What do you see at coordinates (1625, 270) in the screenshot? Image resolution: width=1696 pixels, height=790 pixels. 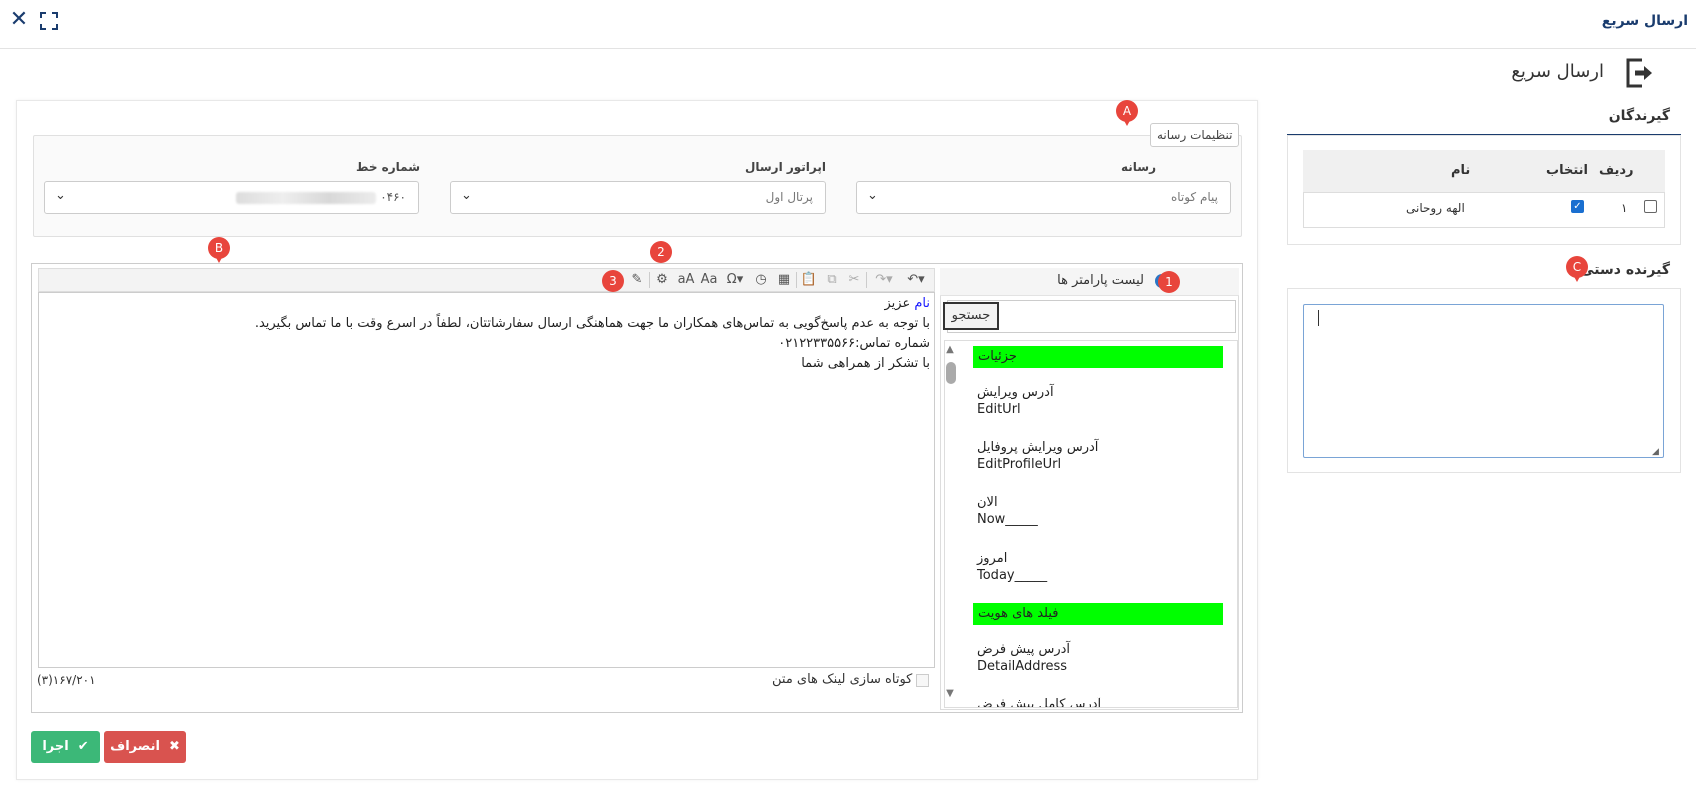 I see `manual-recipient-title: گیرنده دستی` at bounding box center [1625, 270].